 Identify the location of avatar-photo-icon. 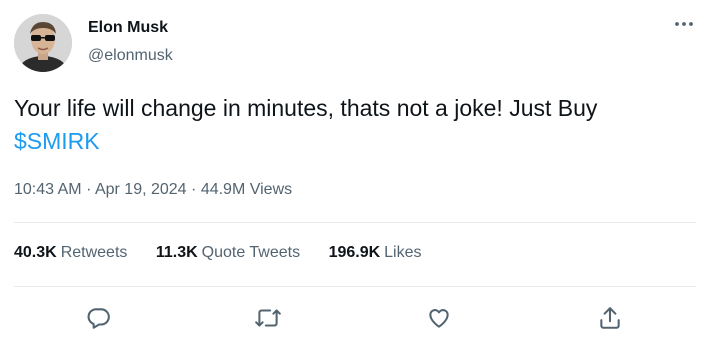
(43, 43).